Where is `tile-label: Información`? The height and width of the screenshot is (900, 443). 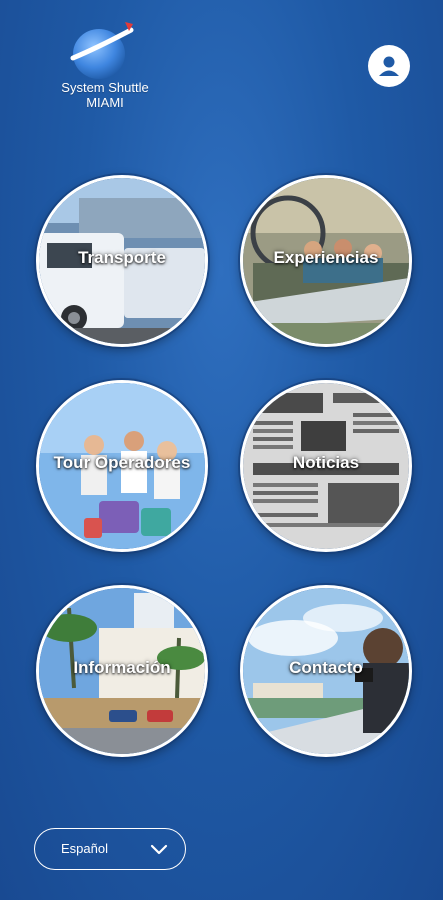 tile-label: Información is located at coordinates (122, 667).